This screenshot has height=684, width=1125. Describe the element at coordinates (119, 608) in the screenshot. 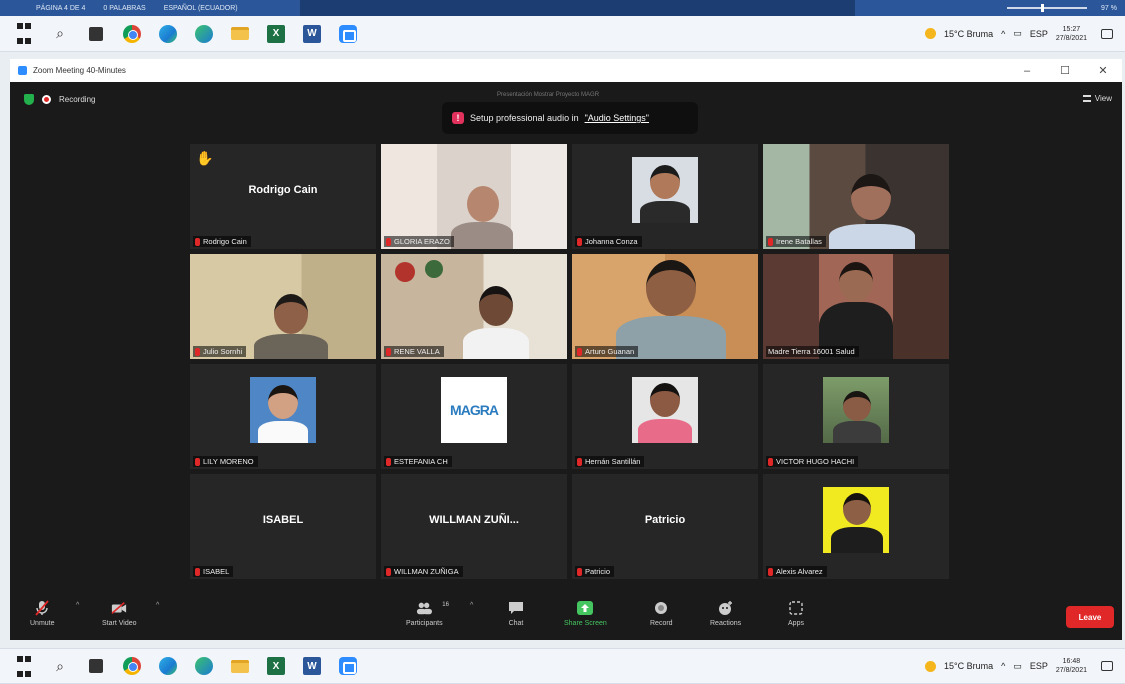

I see `video-off-icon` at that location.